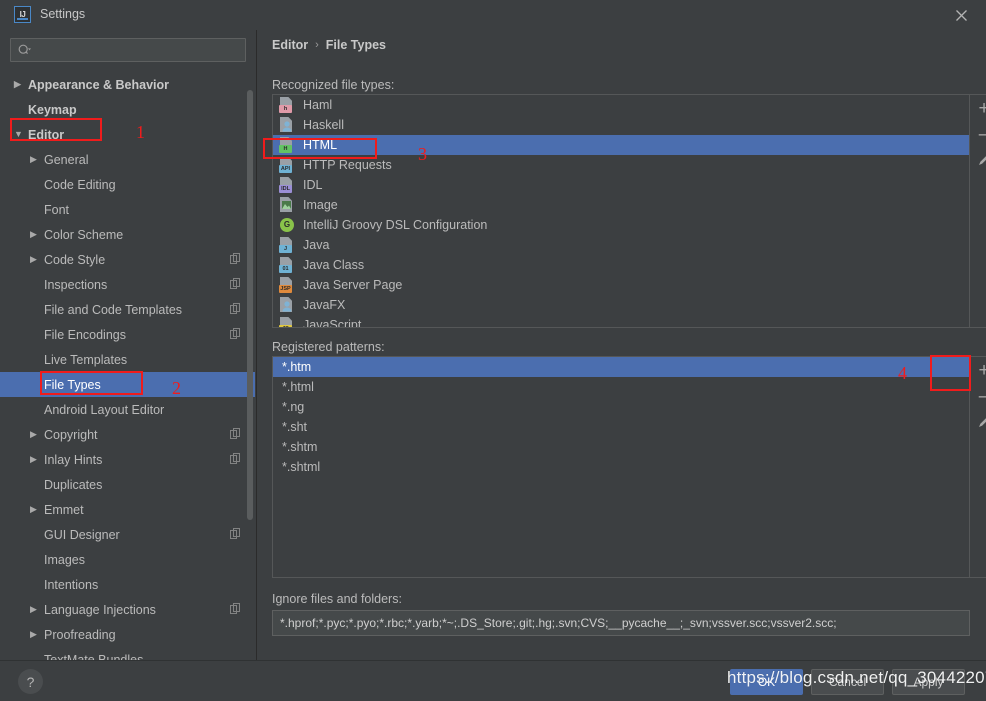  Describe the element at coordinates (127, 559) in the screenshot. I see `sidebar-item-images: Images` at that location.